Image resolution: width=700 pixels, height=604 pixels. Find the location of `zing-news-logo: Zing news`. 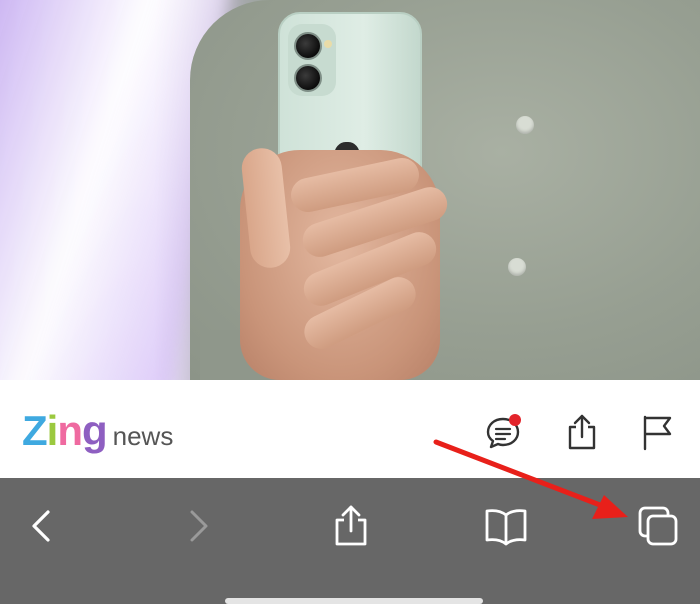

zing-news-logo: Zing news is located at coordinates (97, 431).